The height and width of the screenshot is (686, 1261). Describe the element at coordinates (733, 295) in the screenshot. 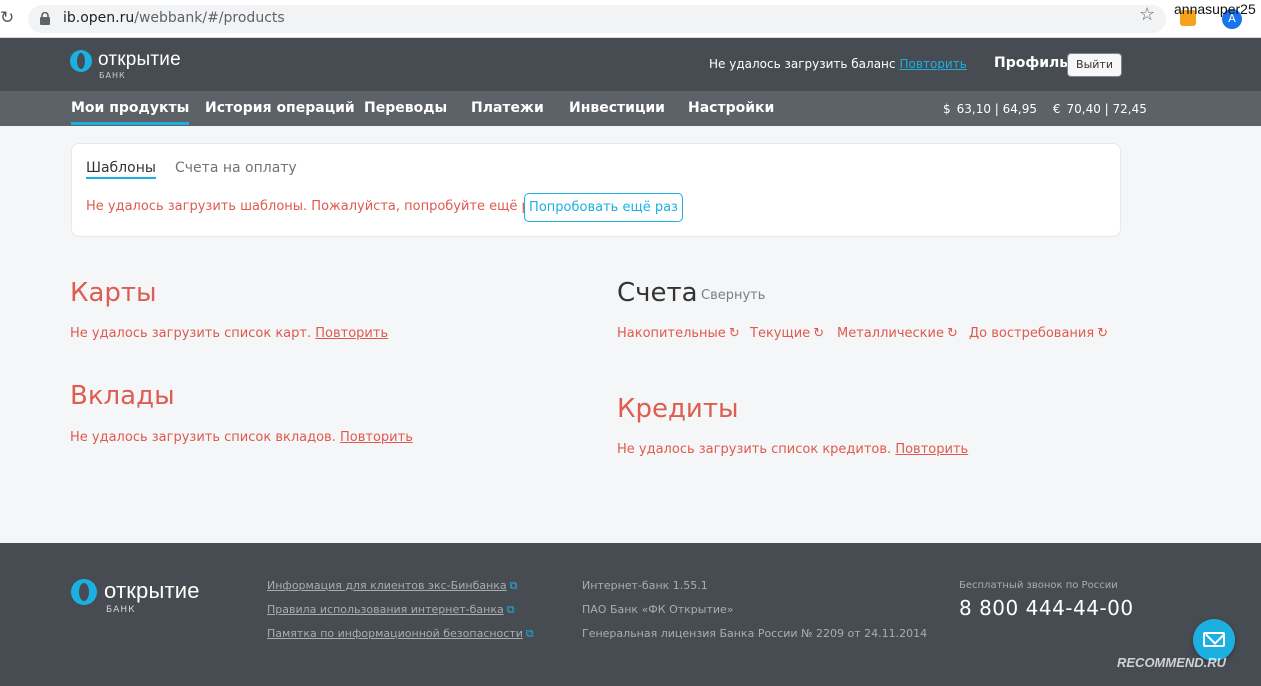

I see `accounts-collapse-link: Свернуть` at that location.